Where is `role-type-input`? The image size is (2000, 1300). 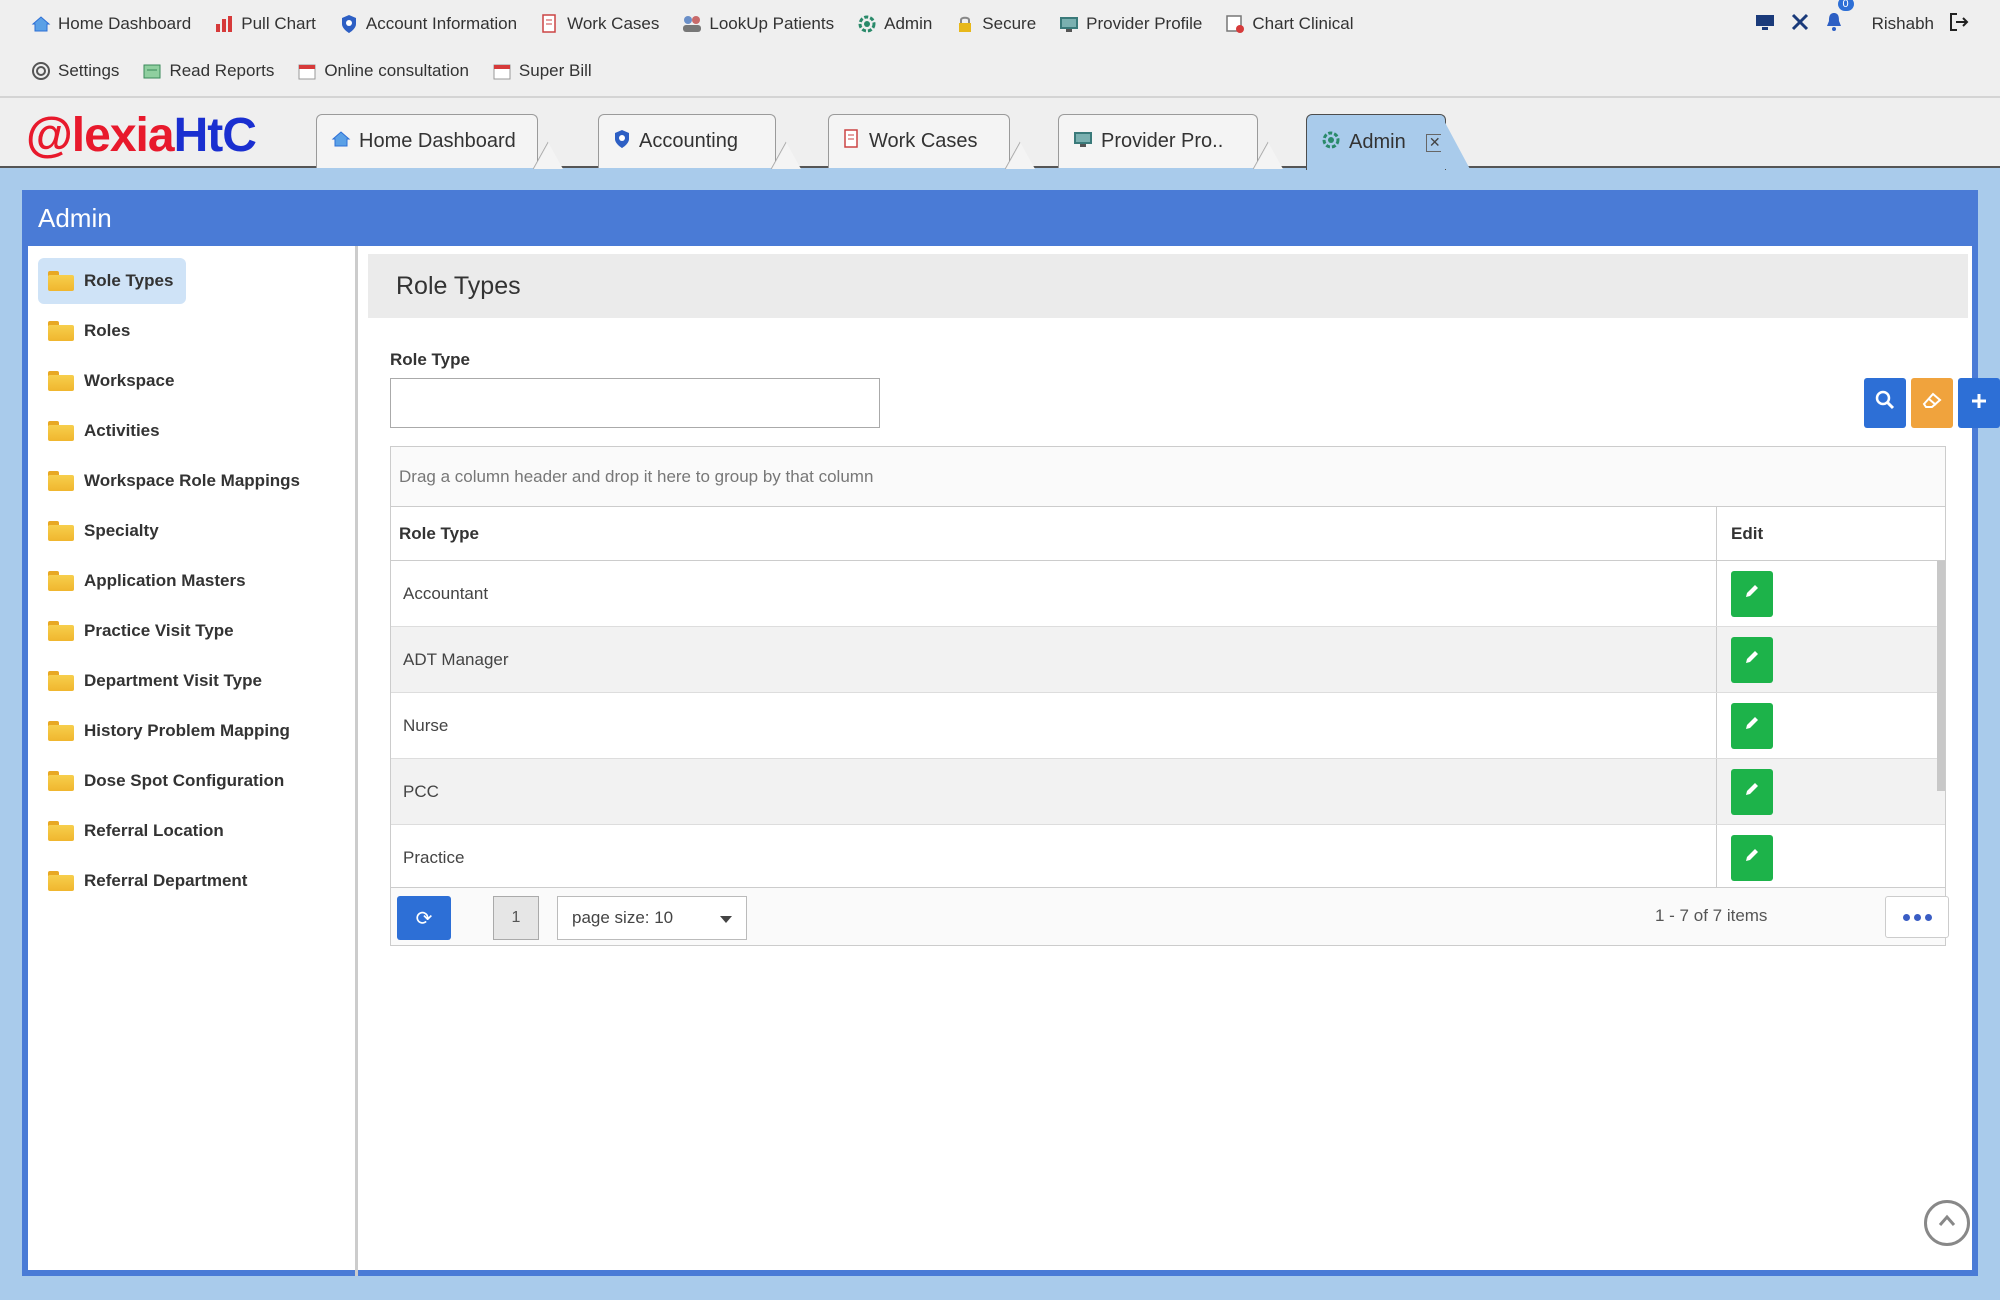
role-type-input is located at coordinates (635, 403).